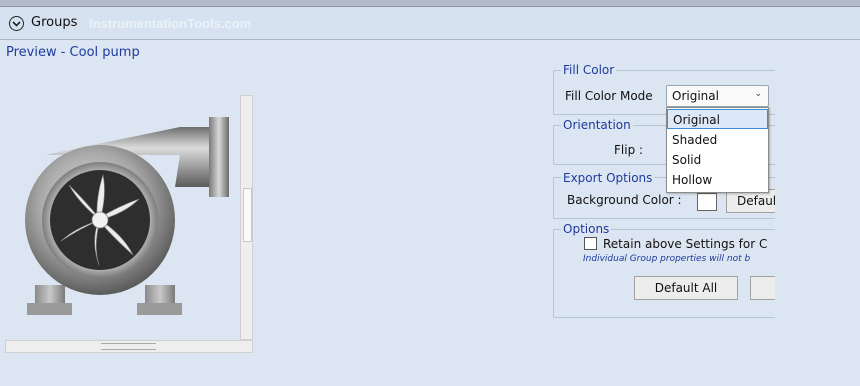  Describe the element at coordinates (586, 229) in the screenshot. I see `options-legend: Options` at that location.